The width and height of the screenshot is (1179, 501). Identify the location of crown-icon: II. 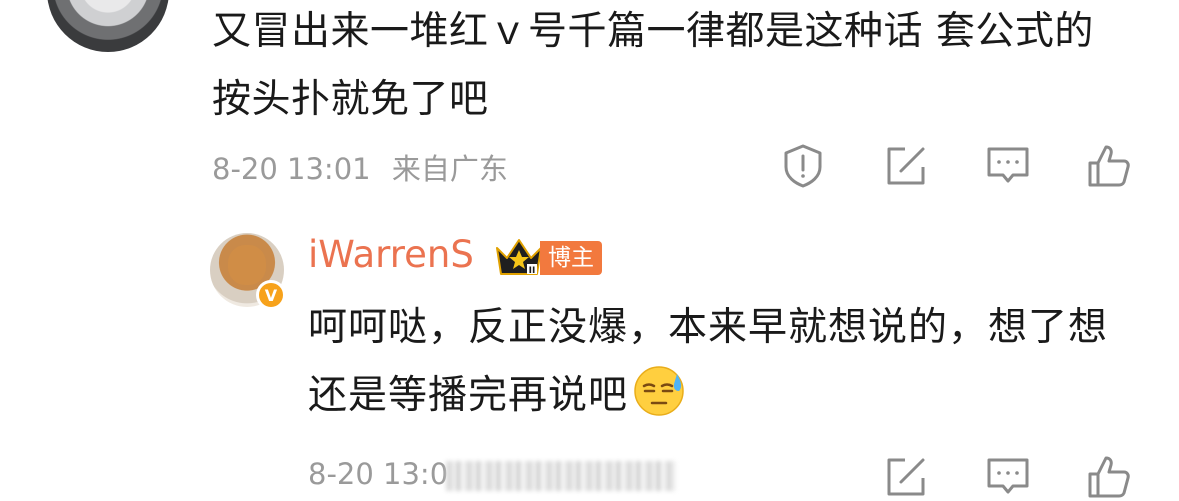
(519, 257).